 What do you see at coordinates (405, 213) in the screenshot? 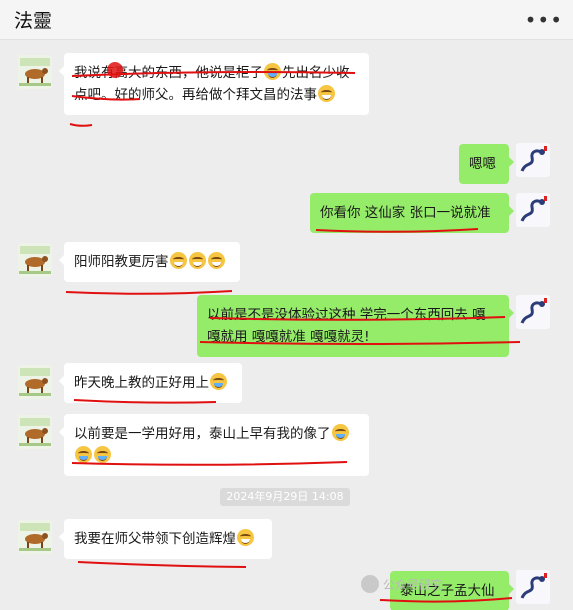
I see `message-text: 你看你 这仙家 张口一说就准` at bounding box center [405, 213].